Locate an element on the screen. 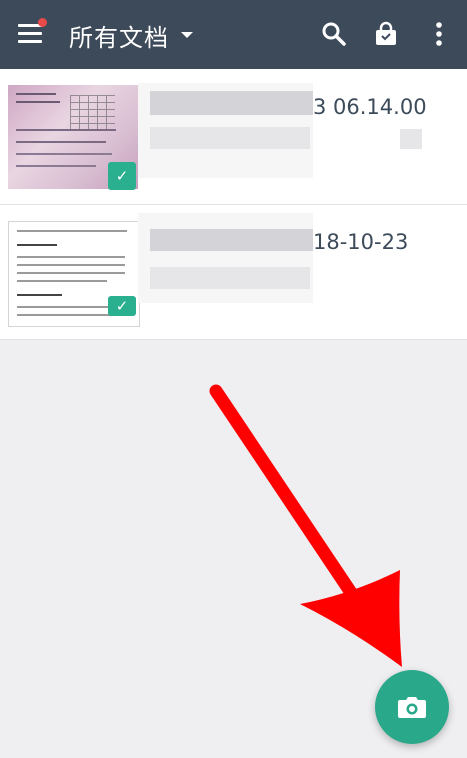  camera-icon is located at coordinates (412, 707).